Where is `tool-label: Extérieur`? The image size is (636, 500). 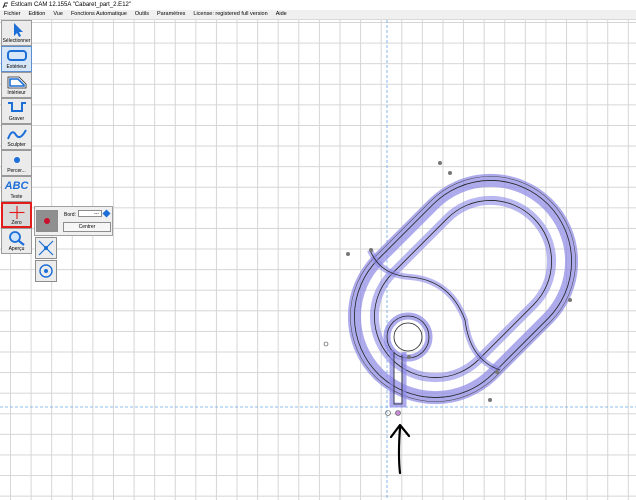
tool-label: Extérieur is located at coordinates (16, 67).